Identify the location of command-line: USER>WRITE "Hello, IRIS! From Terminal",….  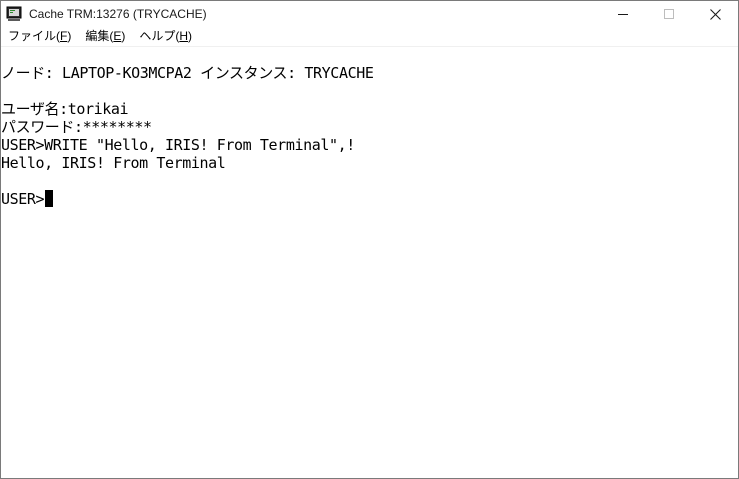
(178, 145).